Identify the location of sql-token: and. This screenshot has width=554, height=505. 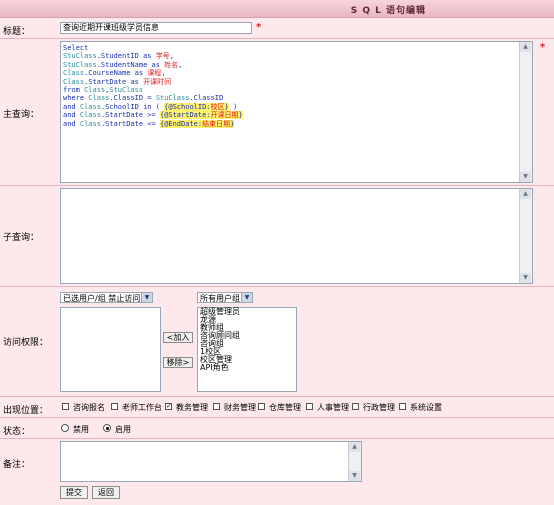
(71, 123).